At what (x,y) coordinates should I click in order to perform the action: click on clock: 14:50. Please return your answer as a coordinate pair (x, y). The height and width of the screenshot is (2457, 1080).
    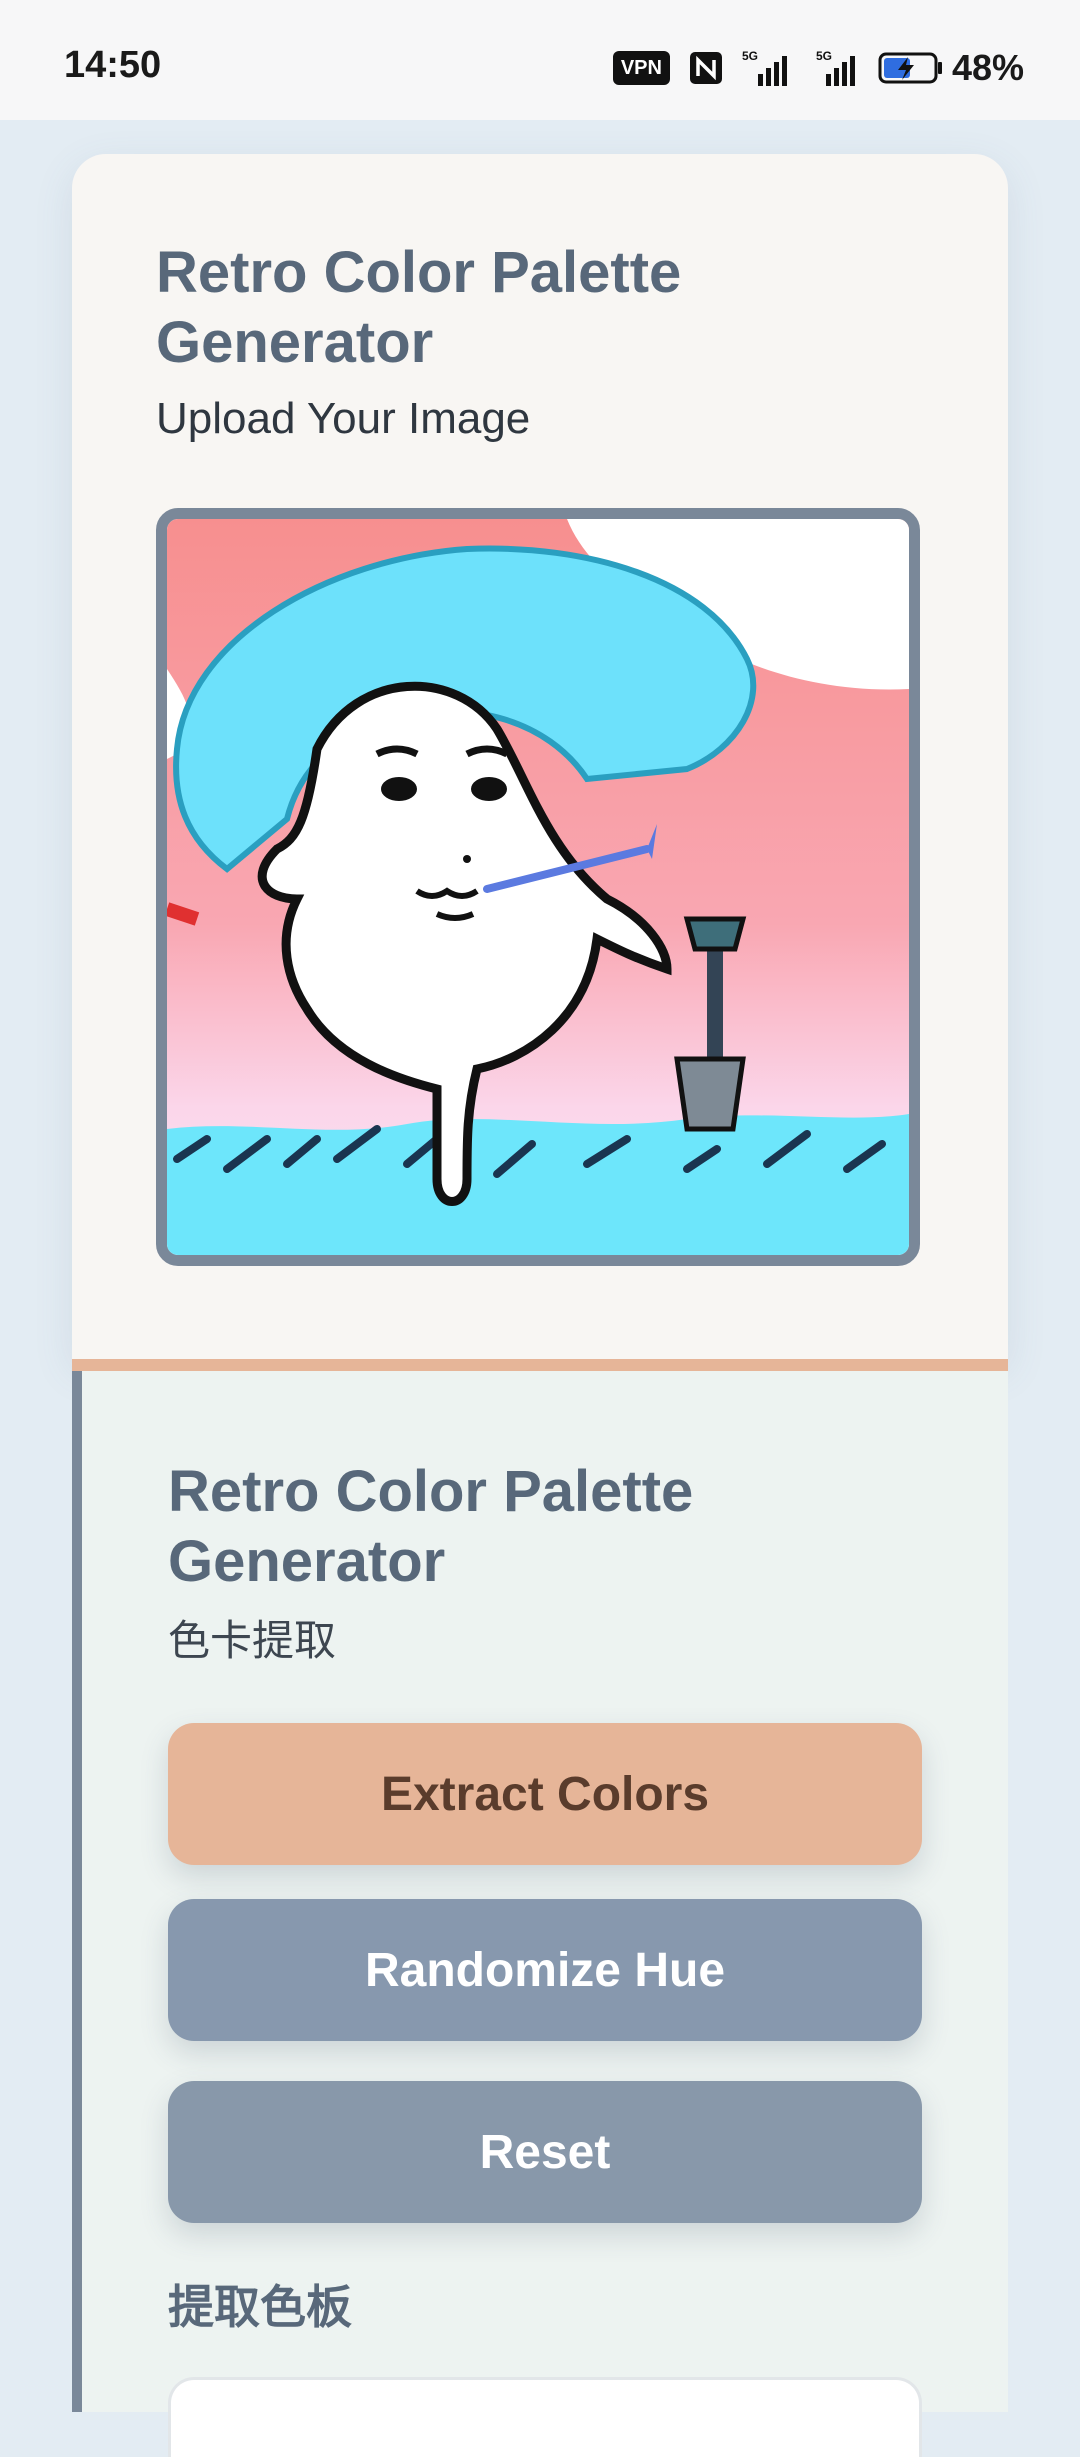
    Looking at the image, I should click on (113, 65).